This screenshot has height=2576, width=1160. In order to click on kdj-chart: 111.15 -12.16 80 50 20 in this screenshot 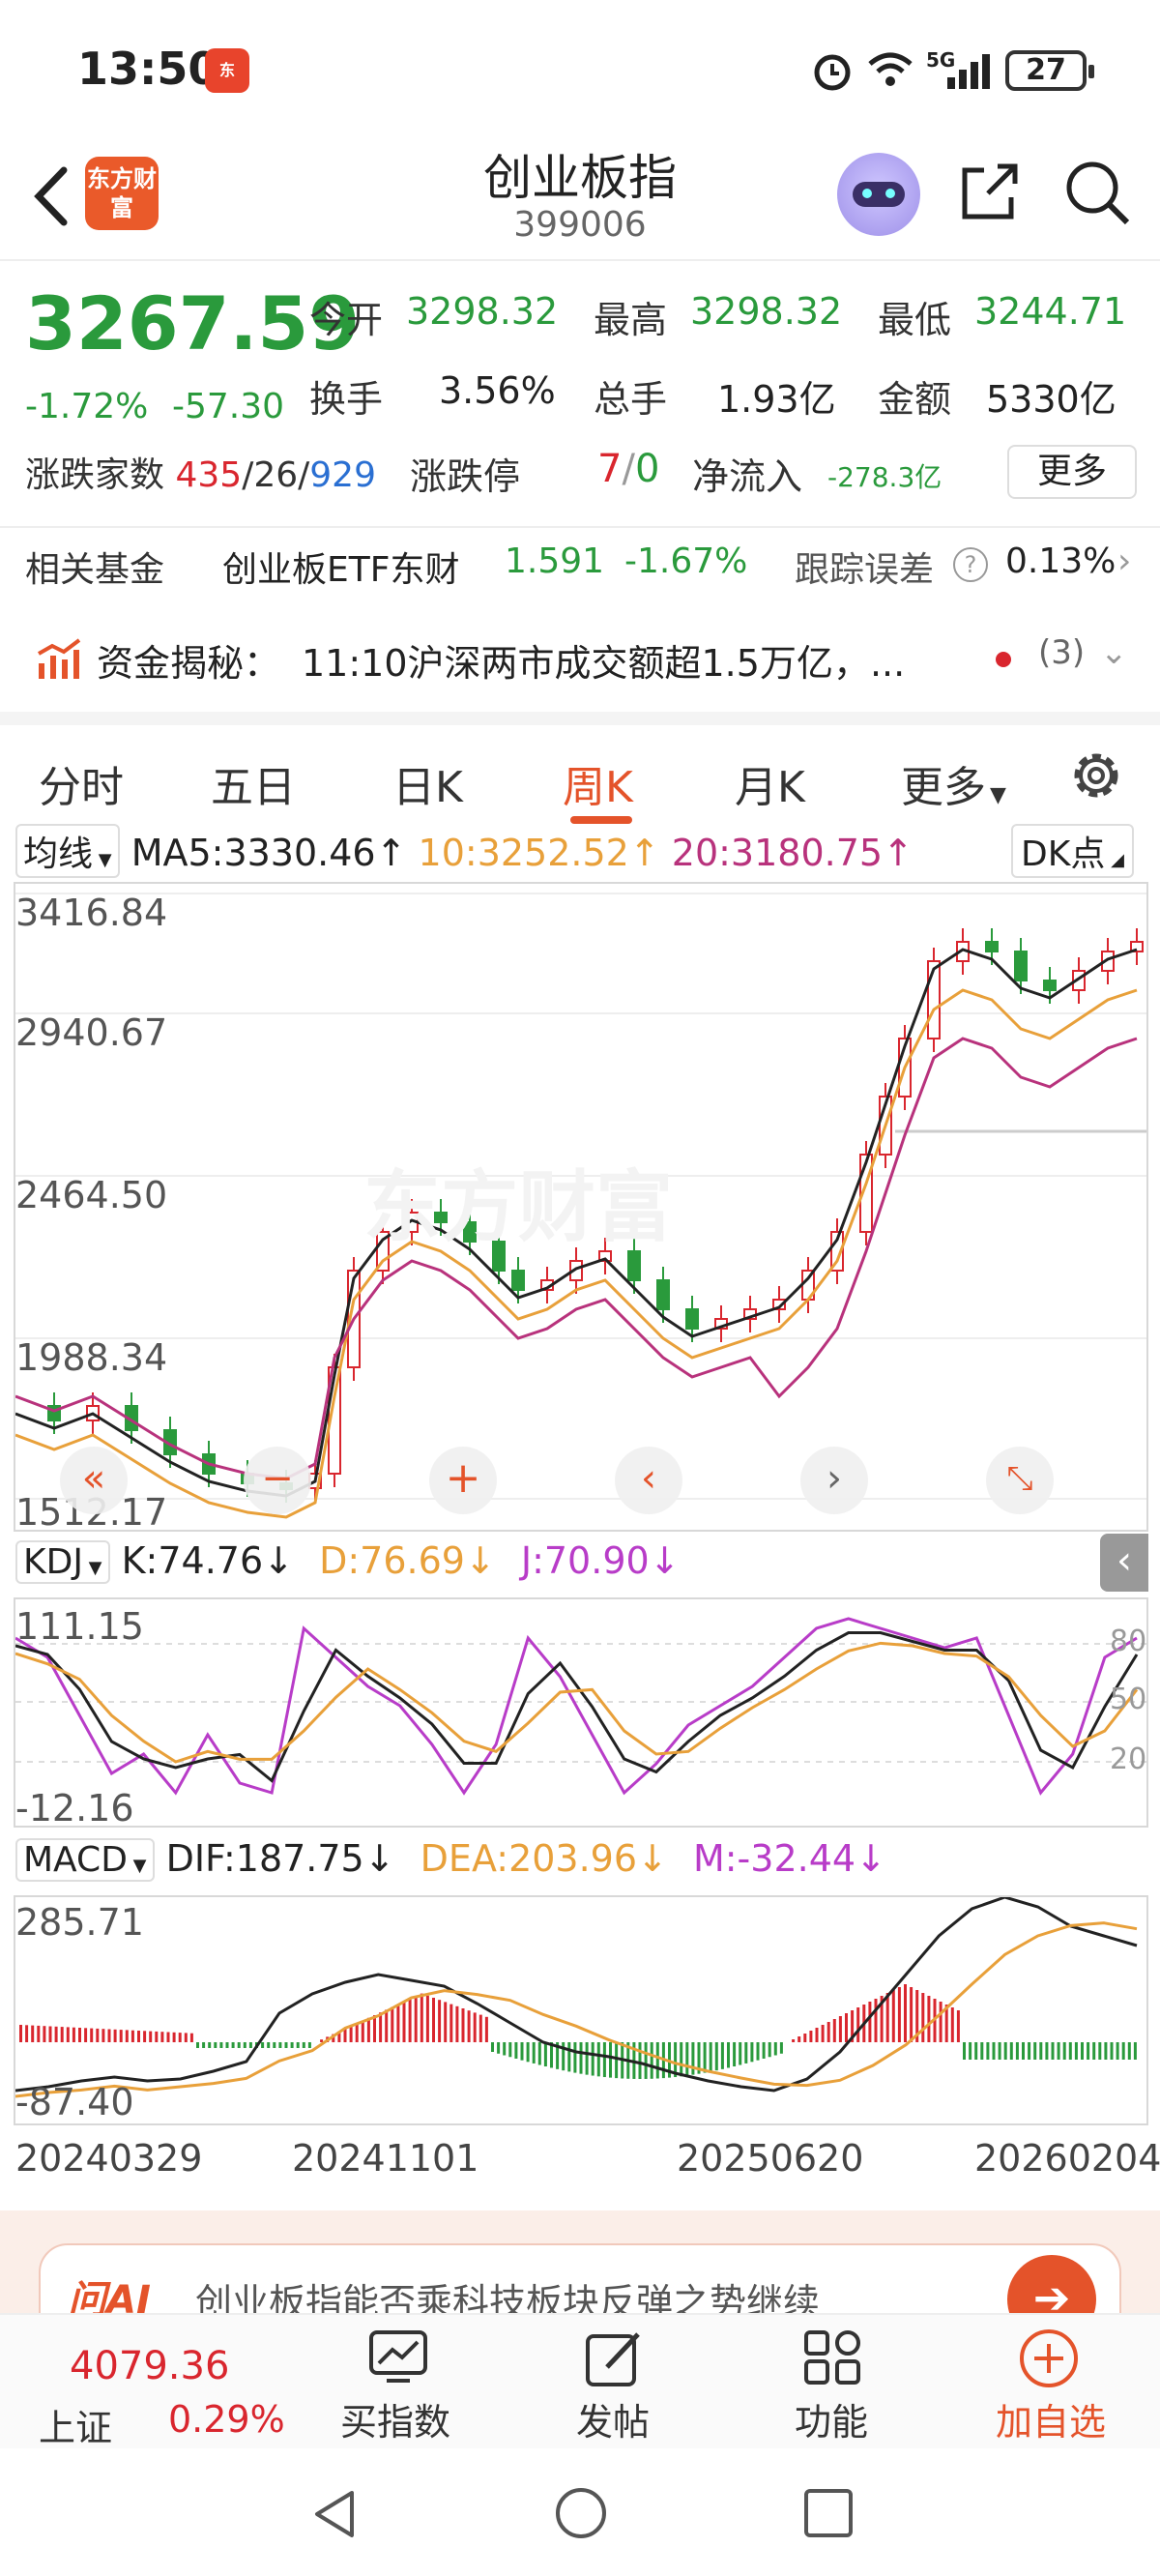, I will do `click(581, 1713)`.